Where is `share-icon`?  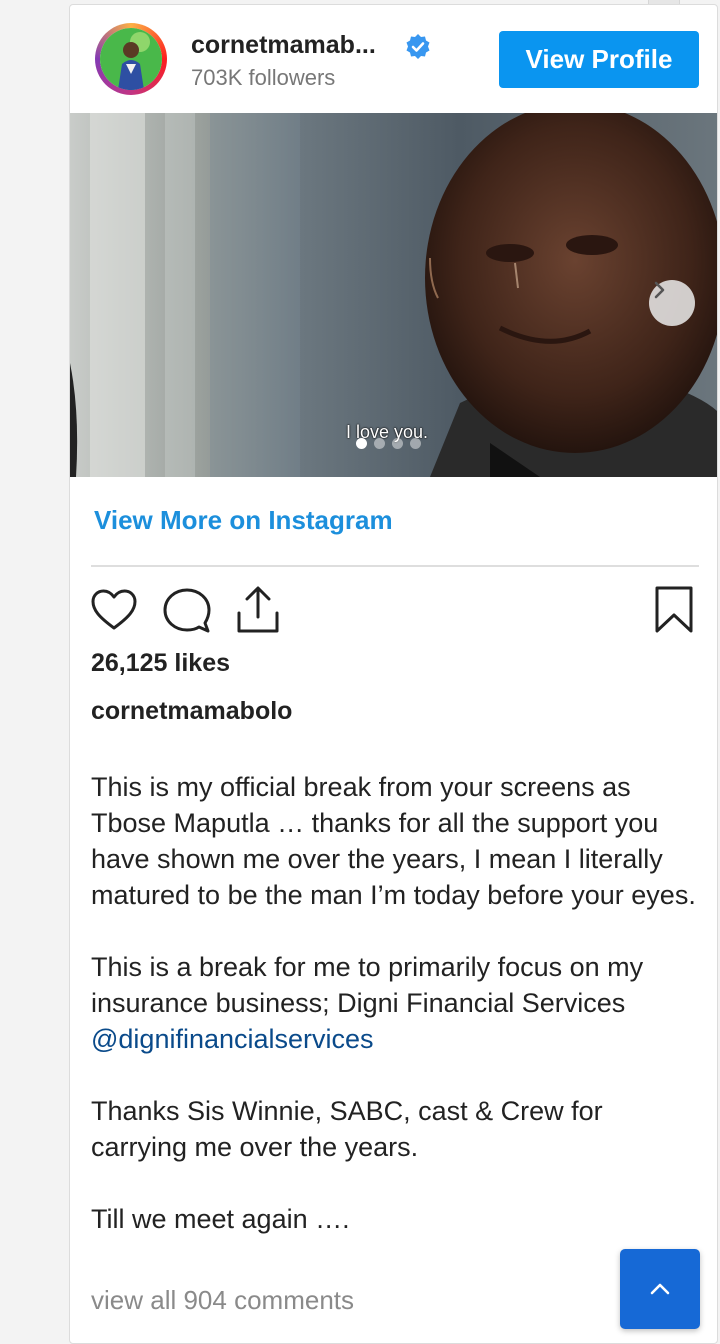 share-icon is located at coordinates (258, 610).